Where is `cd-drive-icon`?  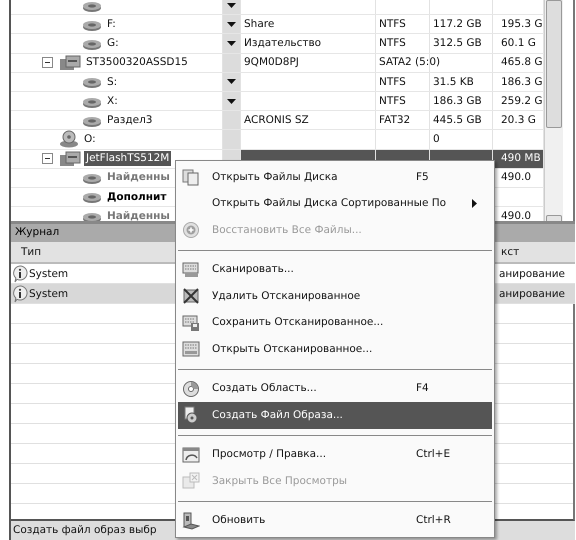 cd-drive-icon is located at coordinates (69, 139).